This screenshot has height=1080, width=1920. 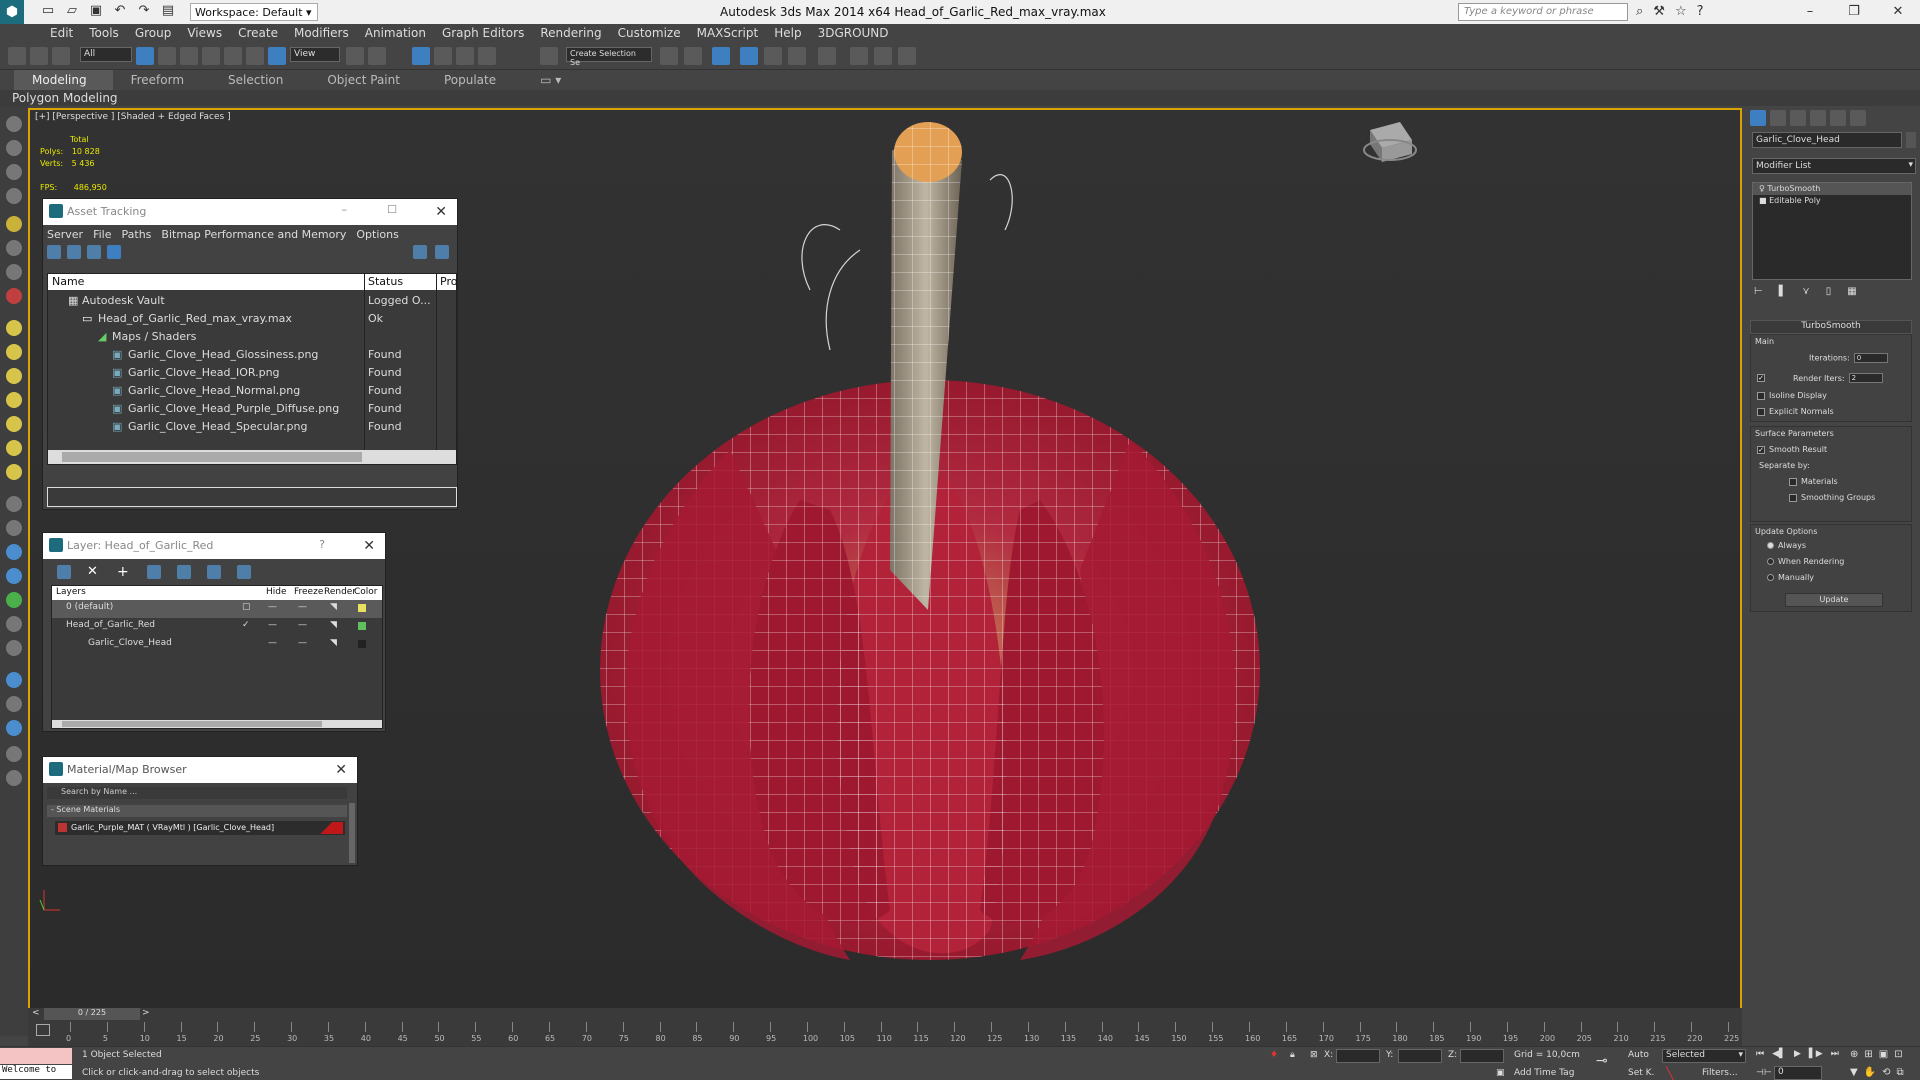 What do you see at coordinates (120, 11) in the screenshot?
I see `undo-icon: ↶` at bounding box center [120, 11].